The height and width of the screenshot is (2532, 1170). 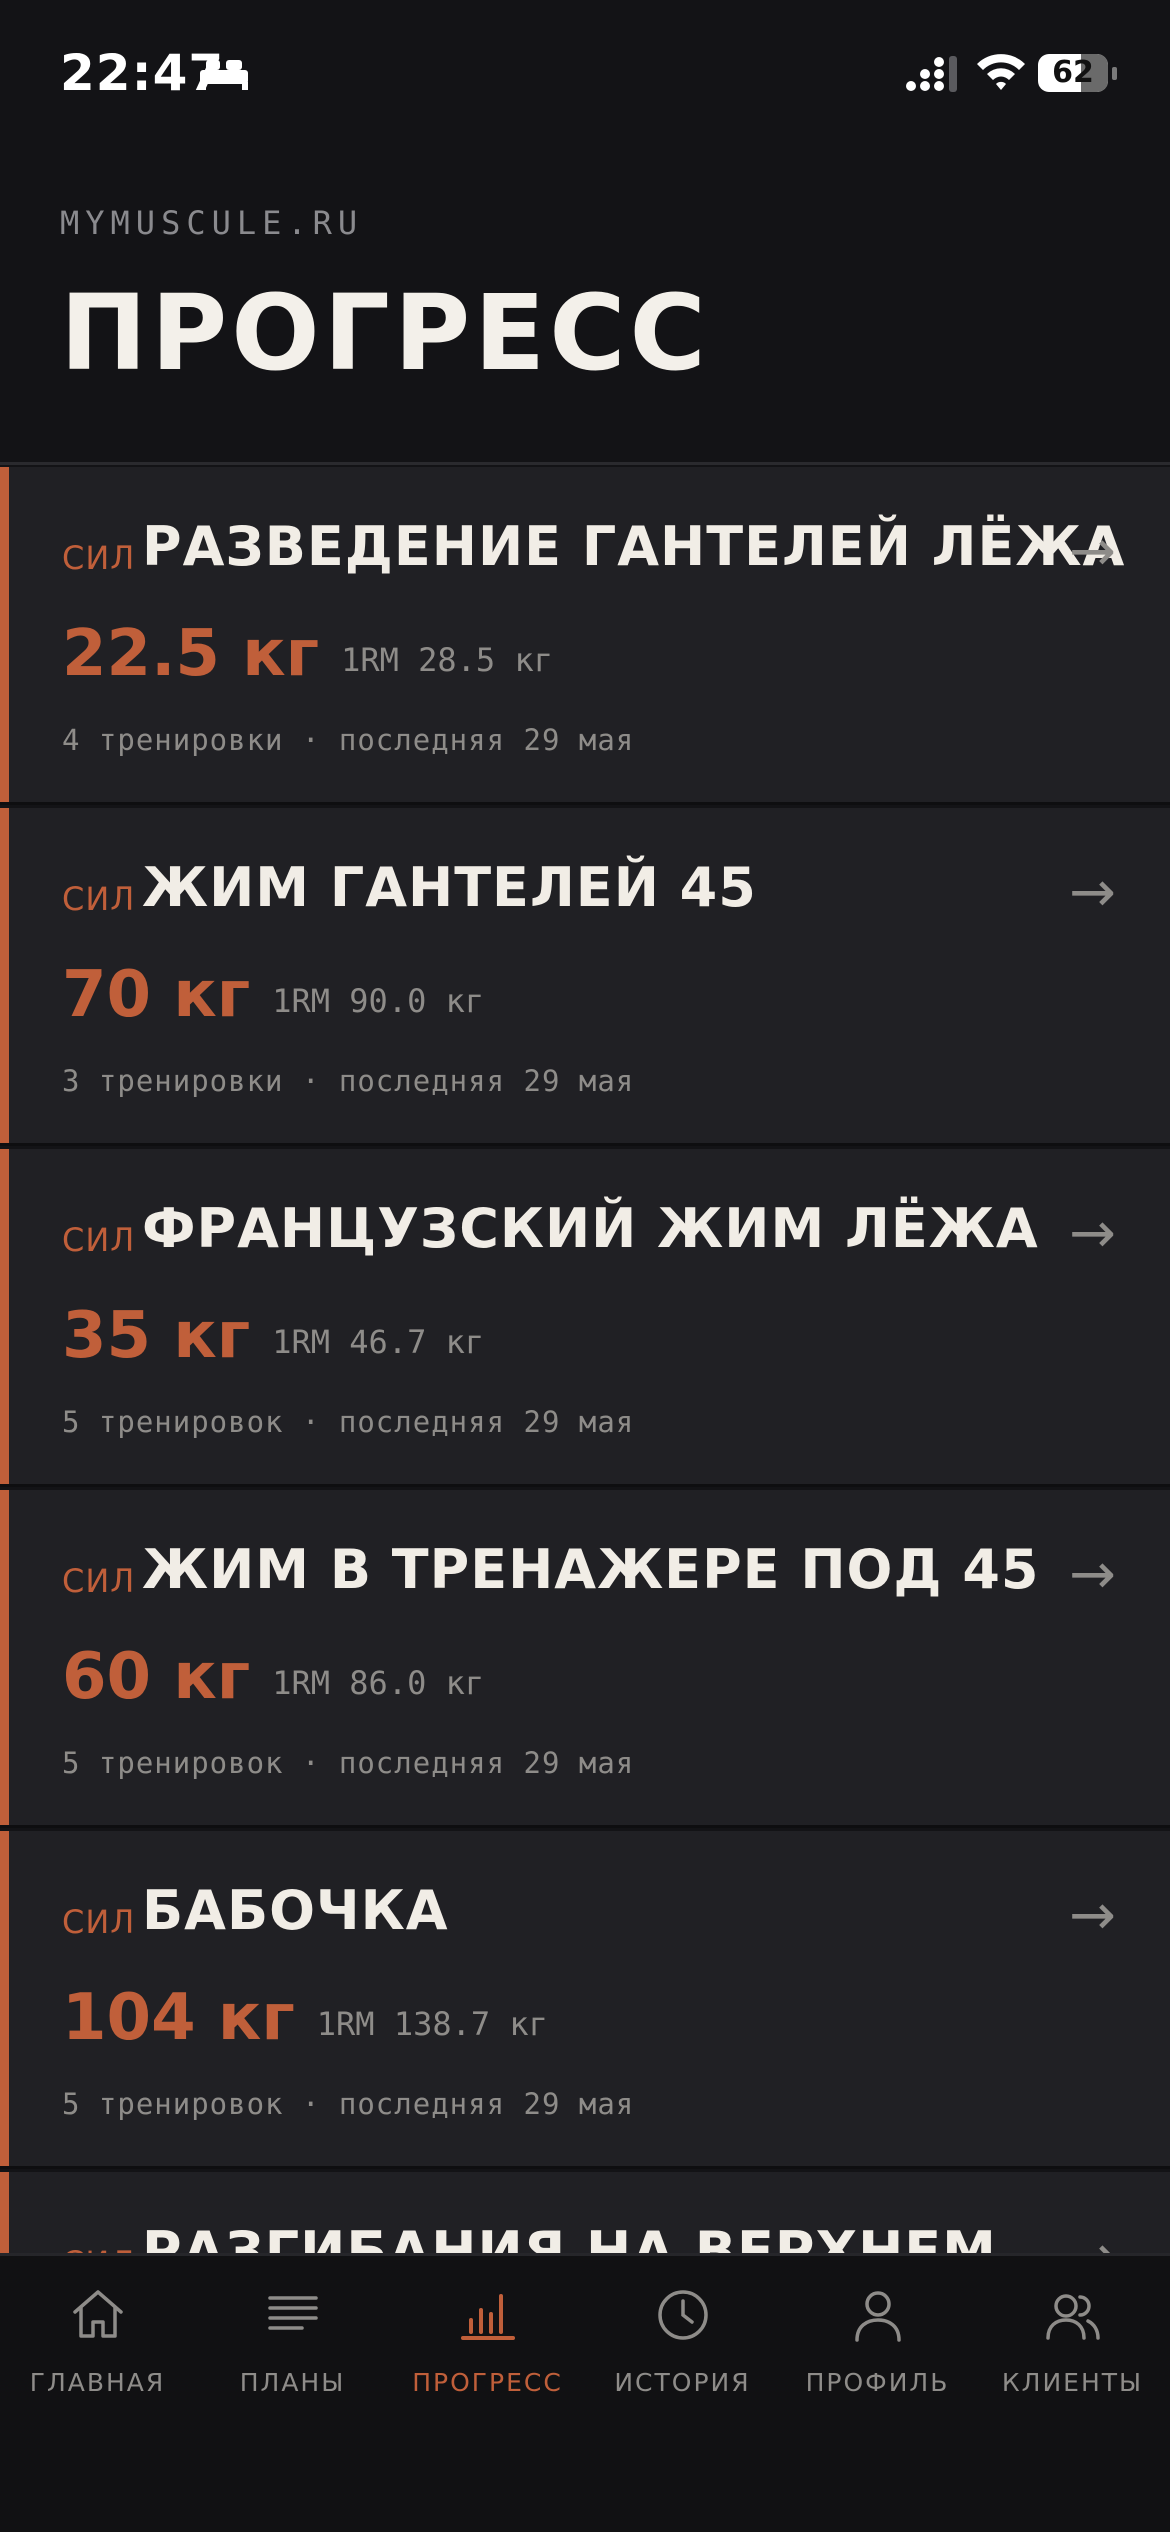 What do you see at coordinates (348, 1081) in the screenshot?
I see `exercise-meta: 3 тренировки · последняя 29 мая` at bounding box center [348, 1081].